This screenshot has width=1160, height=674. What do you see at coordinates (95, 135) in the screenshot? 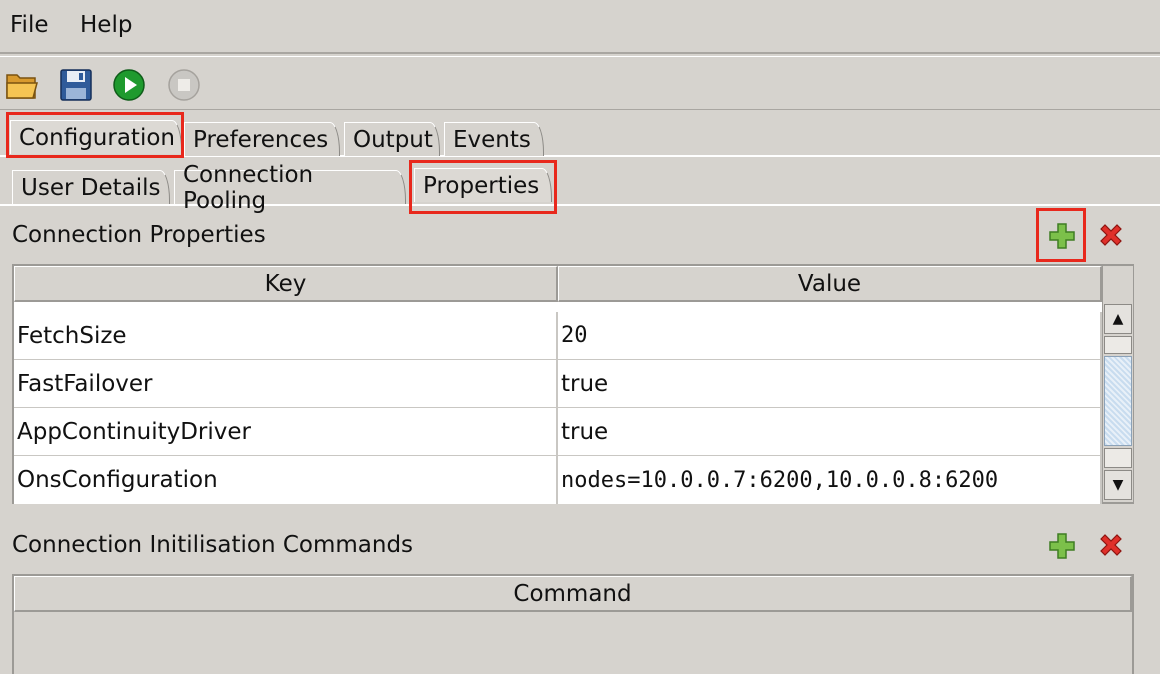
I see `highlight-configuration-tab` at bounding box center [95, 135].